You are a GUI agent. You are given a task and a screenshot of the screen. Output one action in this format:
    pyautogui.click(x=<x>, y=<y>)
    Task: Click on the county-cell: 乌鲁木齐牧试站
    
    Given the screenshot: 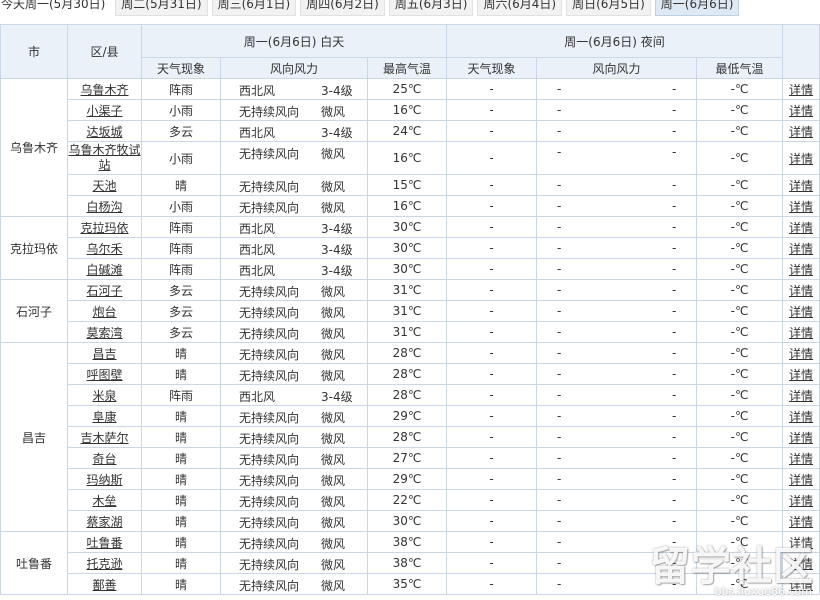 What is the action you would take?
    pyautogui.click(x=104, y=158)
    